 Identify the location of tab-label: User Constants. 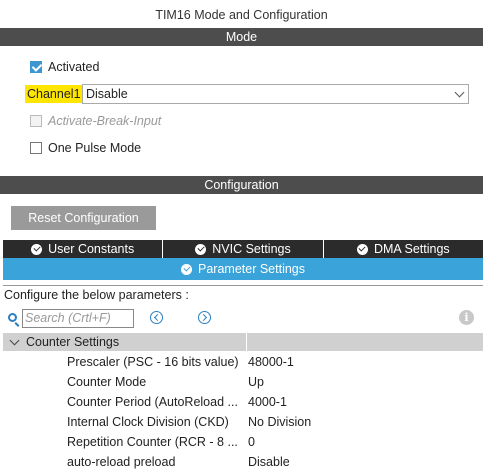
(91, 249).